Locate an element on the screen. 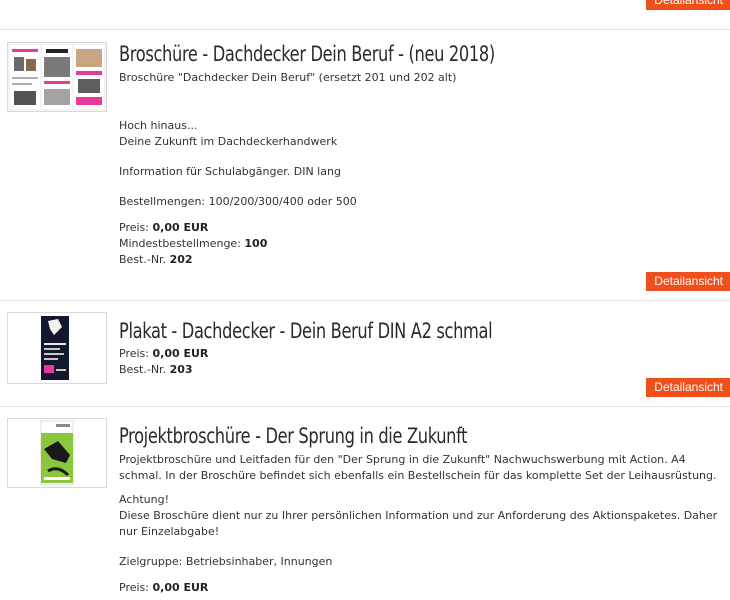 The image size is (730, 600). brochure-image-icon is located at coordinates (57, 77).